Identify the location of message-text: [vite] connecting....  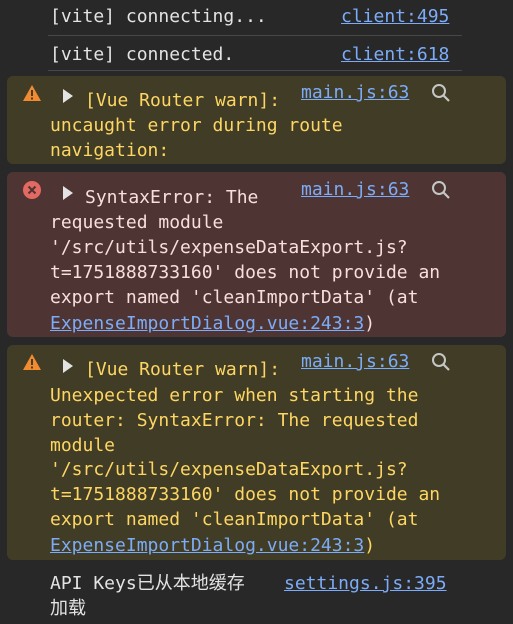
(158, 16).